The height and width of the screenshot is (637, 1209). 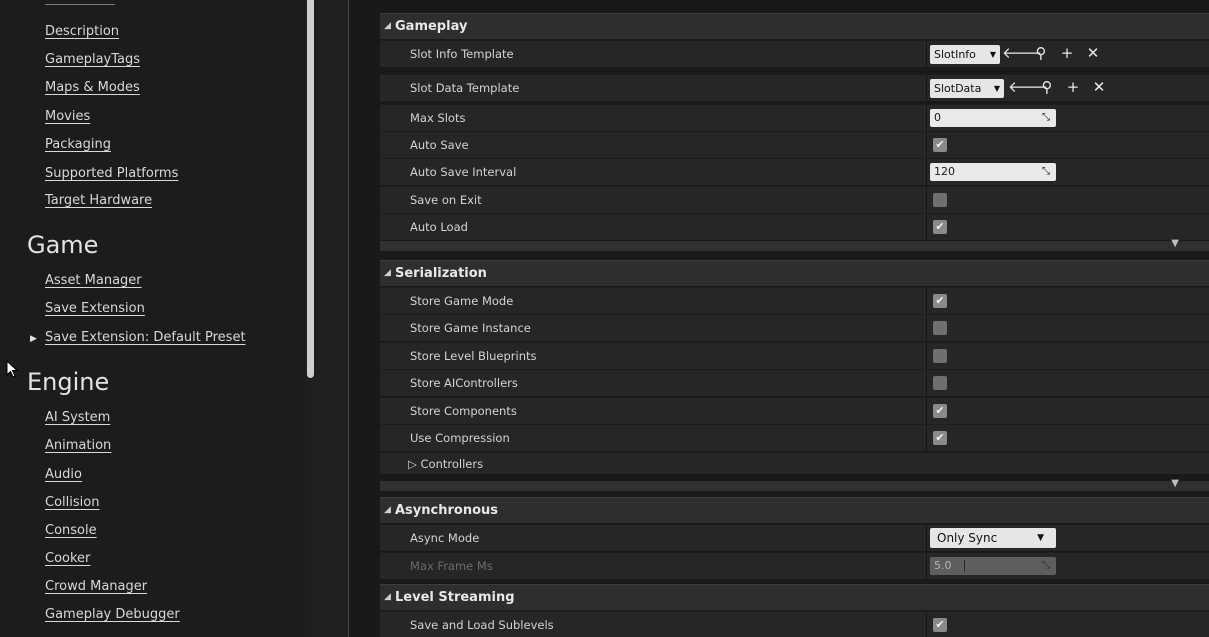 I want to click on controllers-expander: ▷ Controllers, so click(x=445, y=464).